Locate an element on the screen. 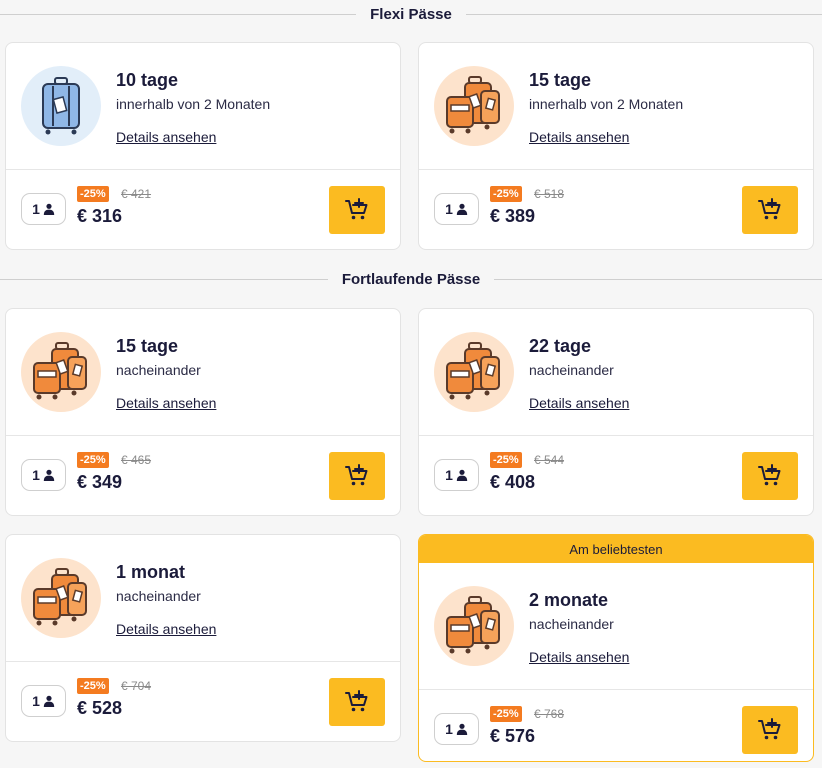 The height and width of the screenshot is (768, 822). pass-title: 2 monate is located at coordinates (569, 600).